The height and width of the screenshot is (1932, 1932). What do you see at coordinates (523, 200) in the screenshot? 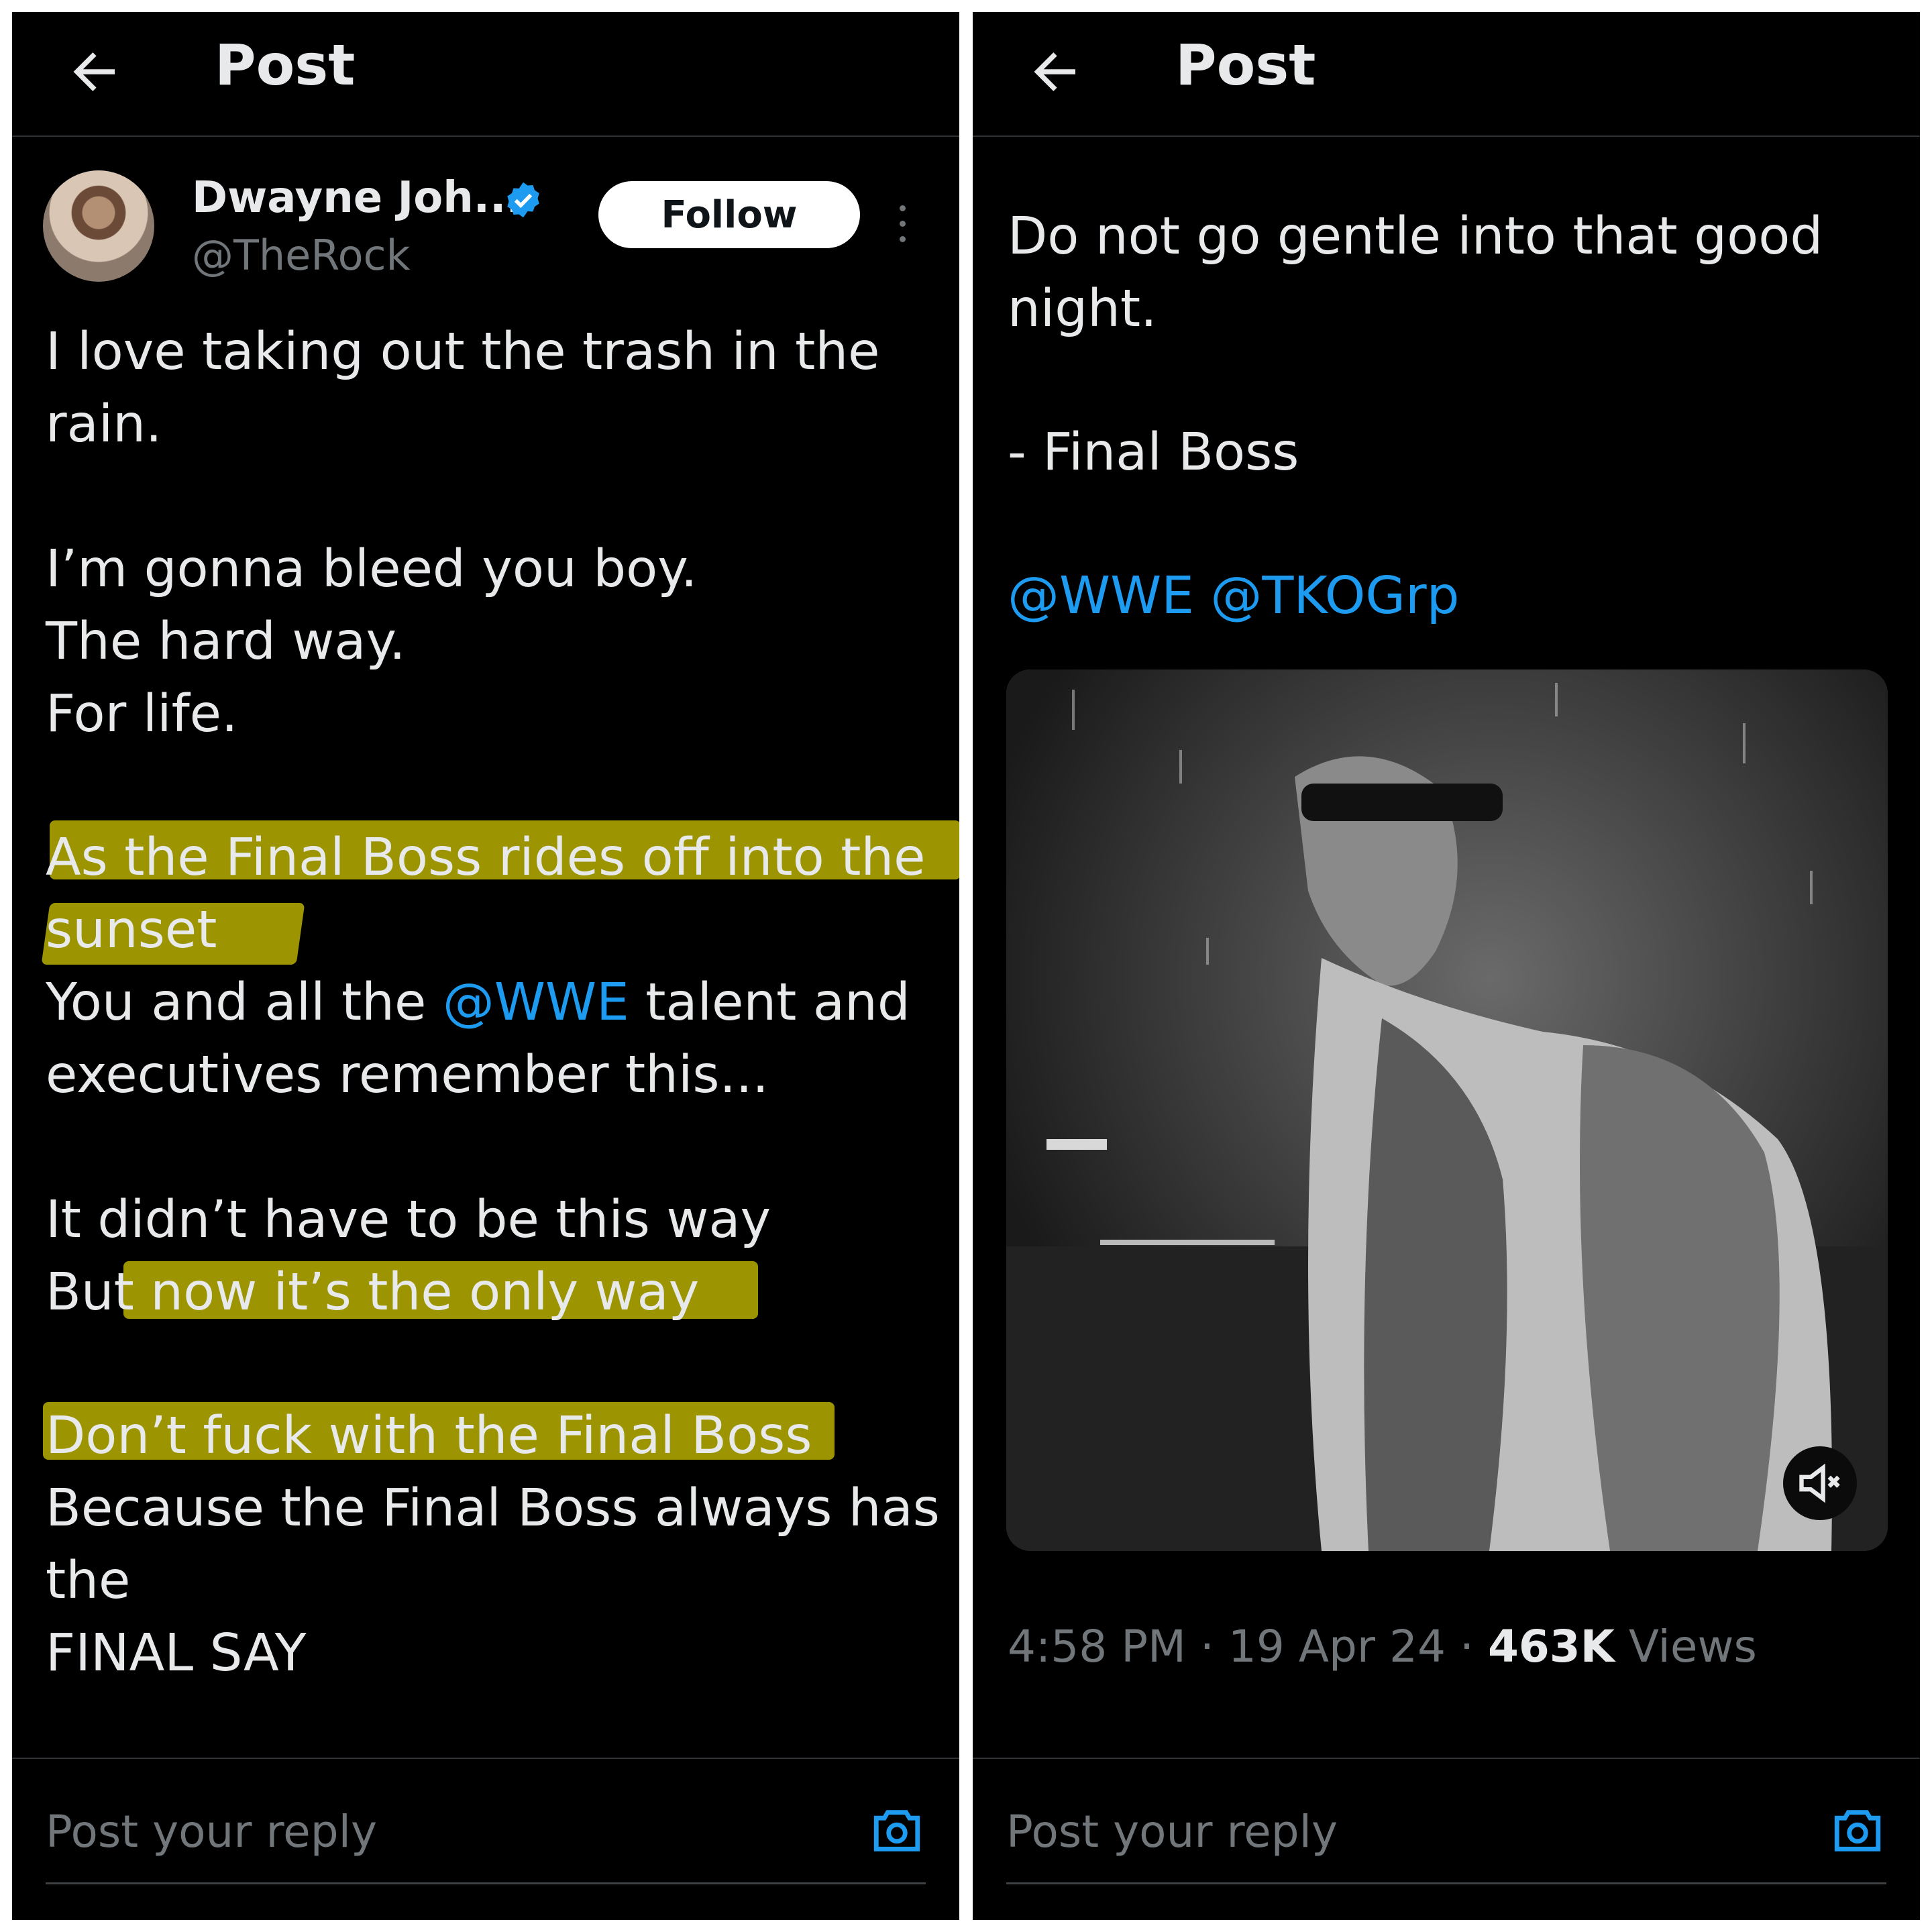
I see `verified-badge-icon` at bounding box center [523, 200].